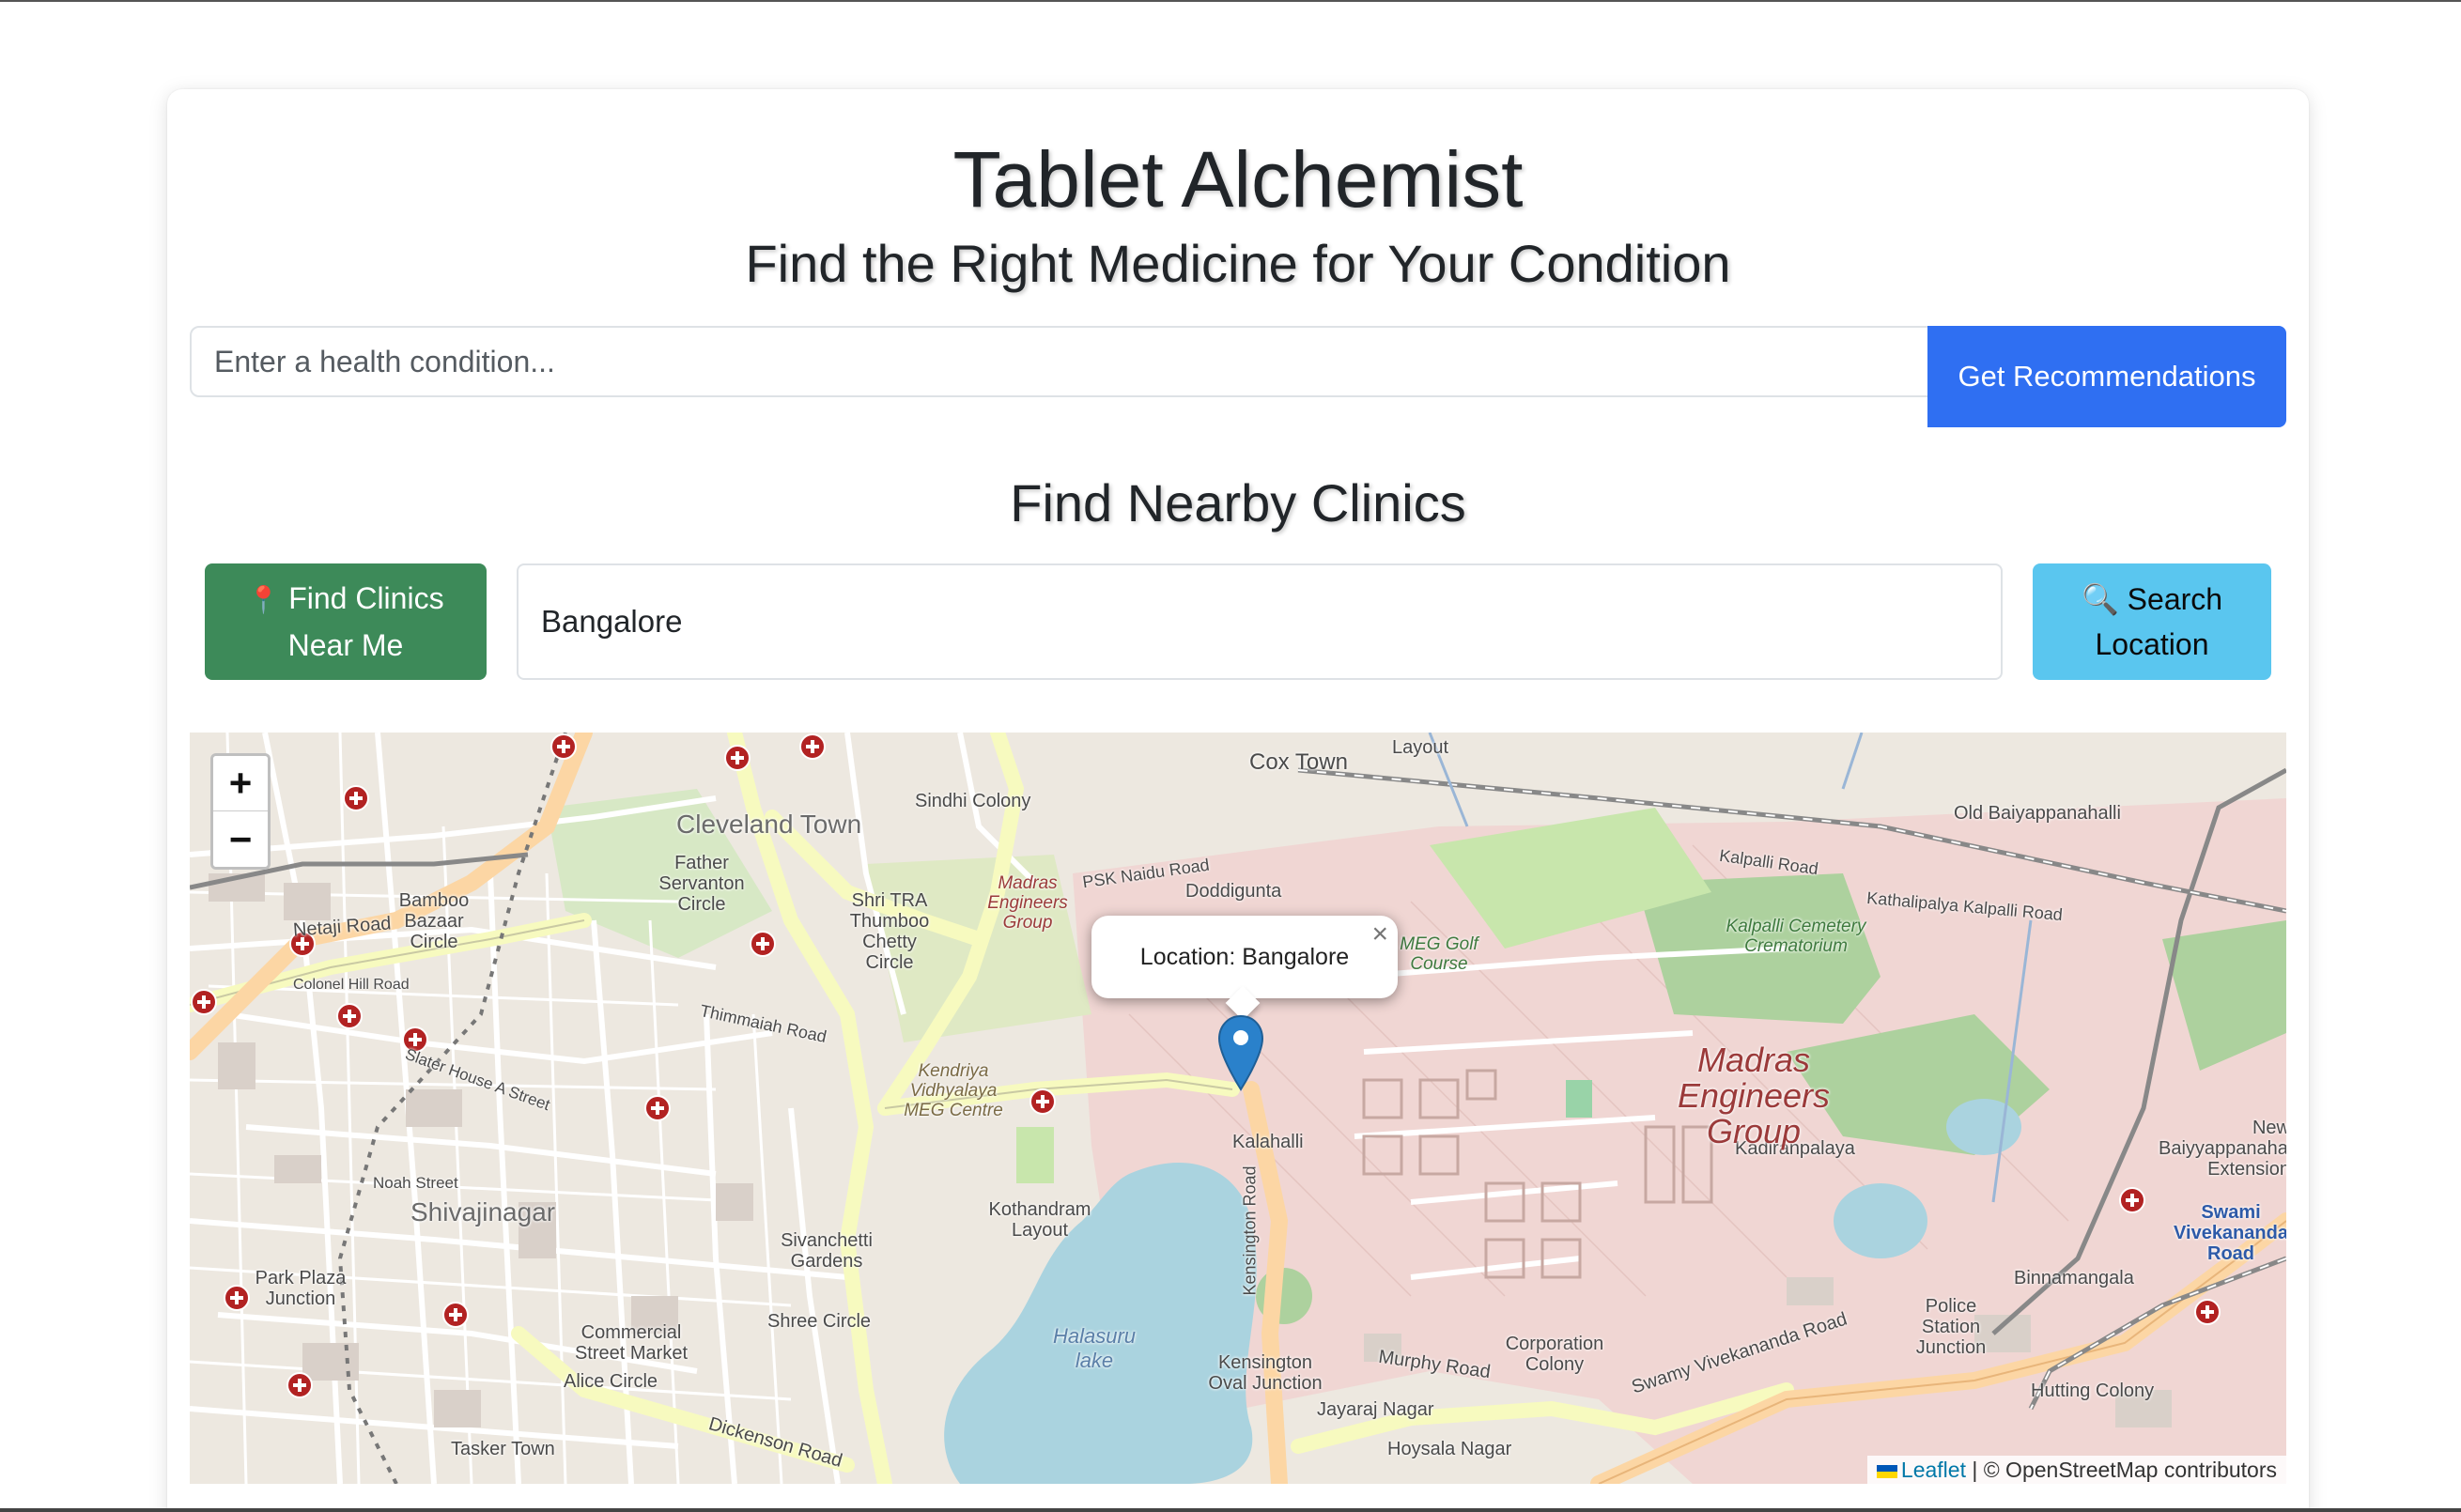 Image resolution: width=2461 pixels, height=1512 pixels. I want to click on map-attribution: Leaflet | © OpenStreetMap contributors, so click(2076, 1470).